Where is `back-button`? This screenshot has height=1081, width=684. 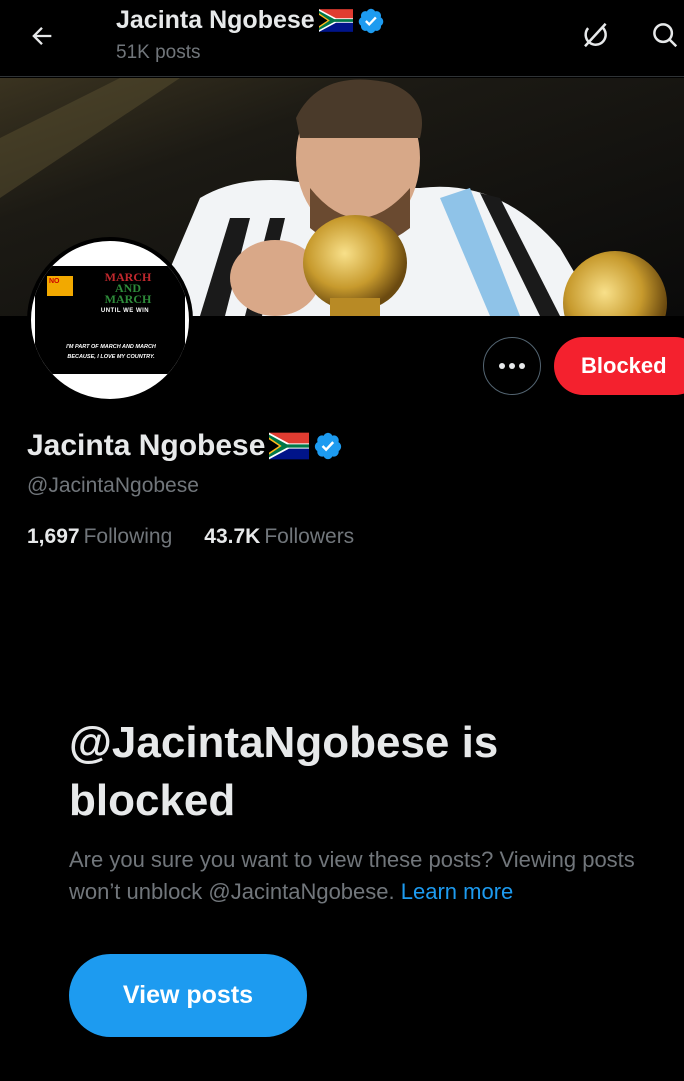 back-button is located at coordinates (42, 36).